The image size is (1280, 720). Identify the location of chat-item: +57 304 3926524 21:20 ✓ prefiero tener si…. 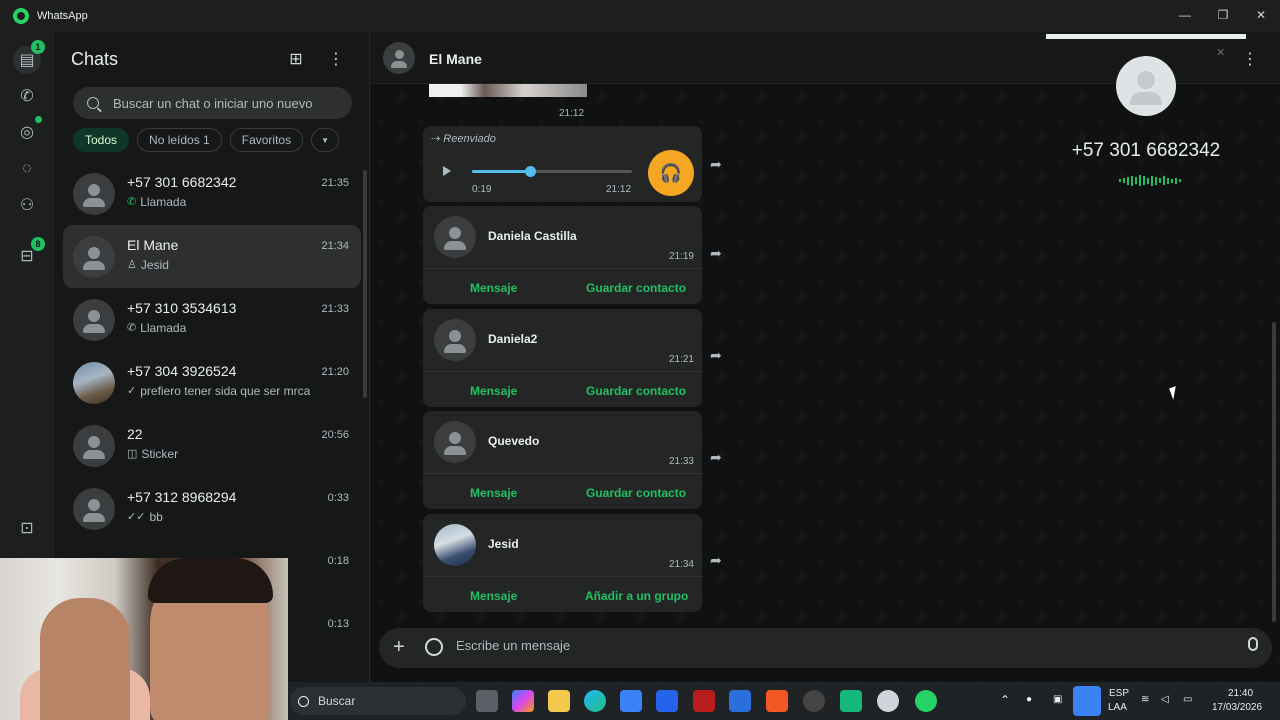
(212, 382).